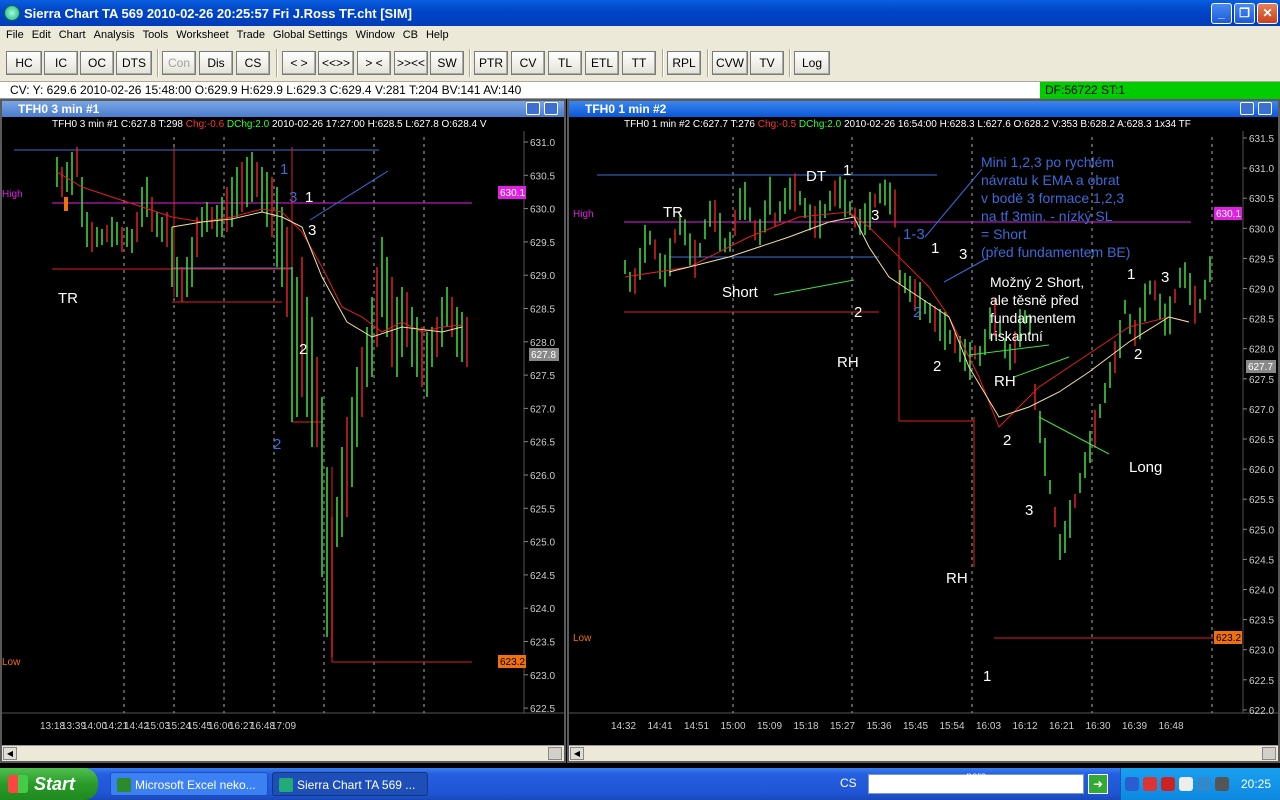 The height and width of the screenshot is (800, 1280). Describe the element at coordinates (1132, 784) in the screenshot. I see `tray-arrow-icon` at that location.